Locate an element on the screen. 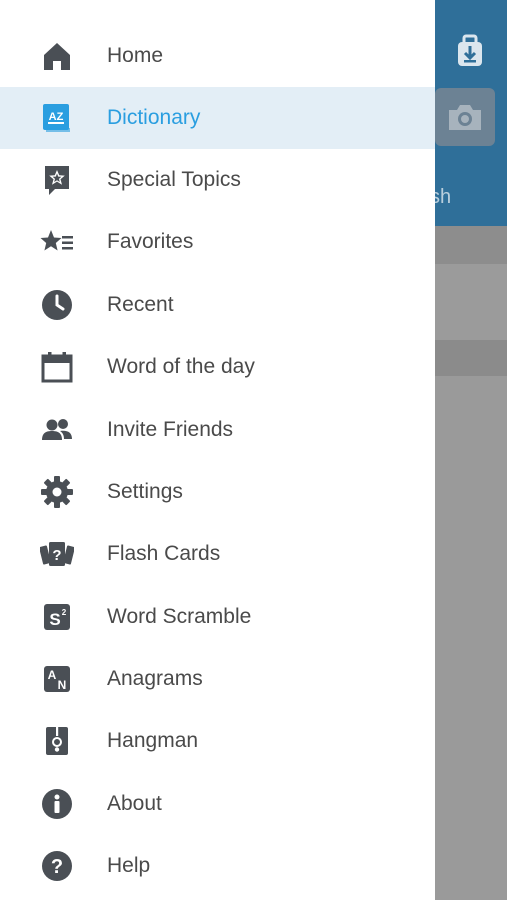  menu-item-home: Home is located at coordinates (217, 56).